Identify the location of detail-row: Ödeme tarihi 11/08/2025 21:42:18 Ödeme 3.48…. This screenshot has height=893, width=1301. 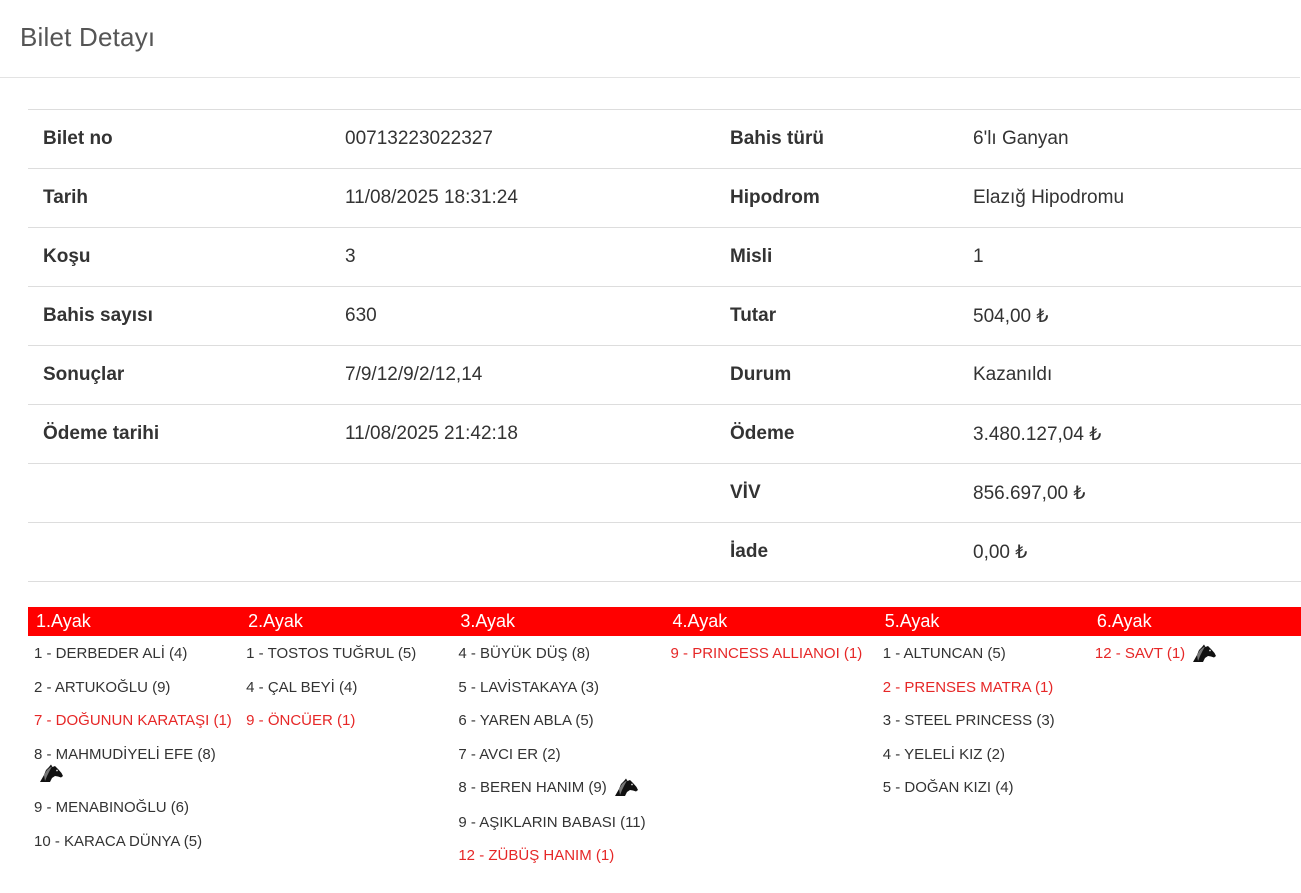
(664, 434).